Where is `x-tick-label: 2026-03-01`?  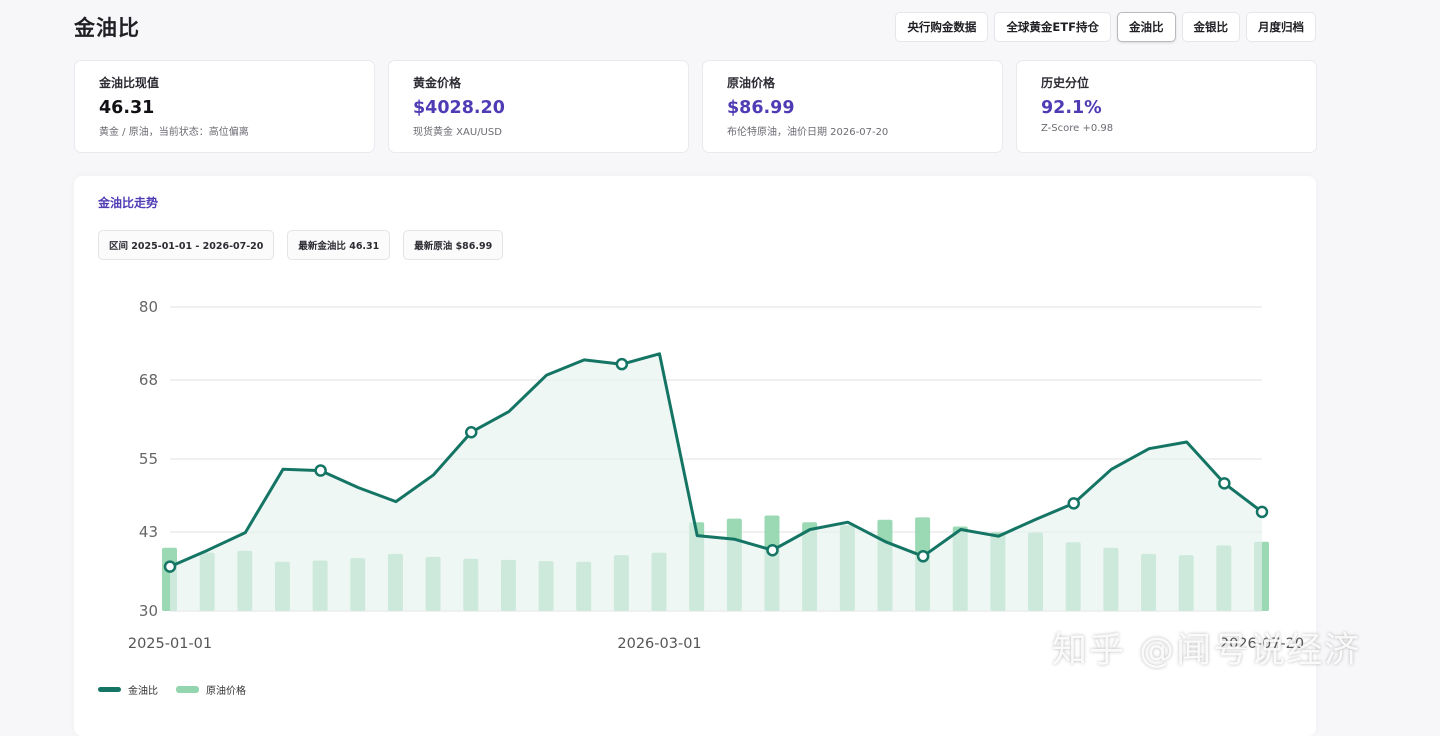 x-tick-label: 2026-03-01 is located at coordinates (659, 644).